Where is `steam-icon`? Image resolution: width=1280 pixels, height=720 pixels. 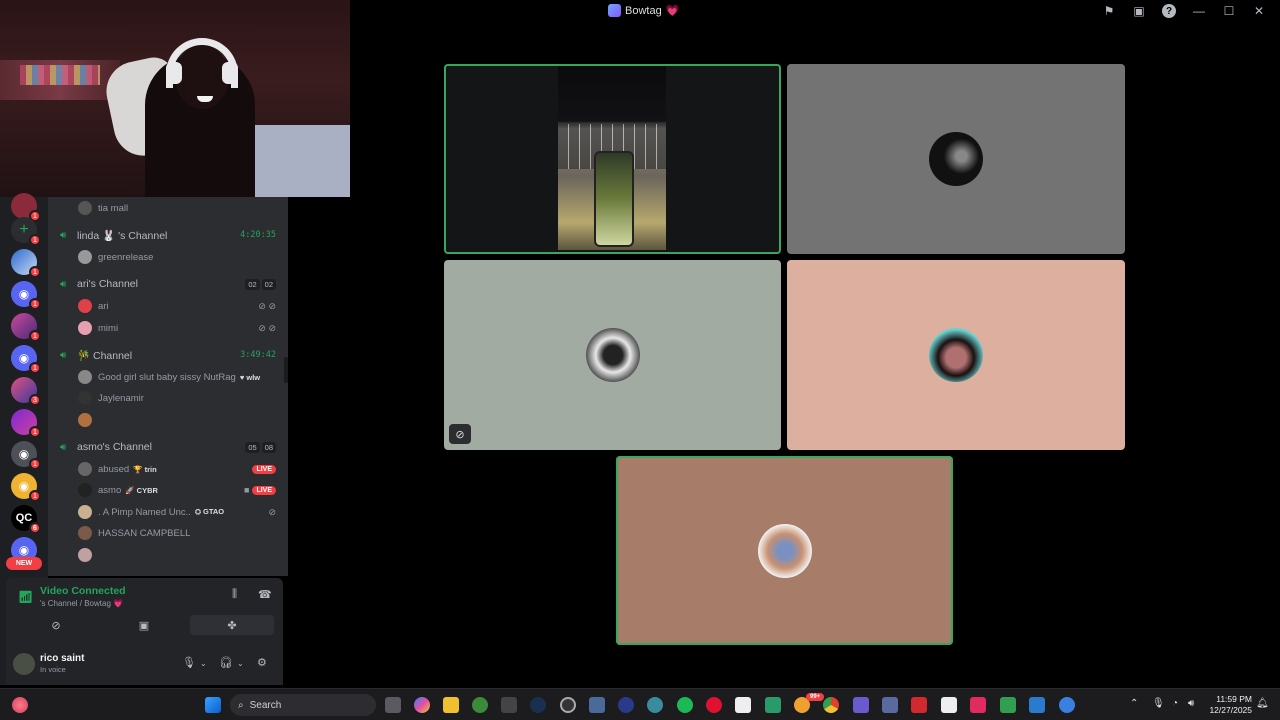
steam-icon is located at coordinates (538, 705).